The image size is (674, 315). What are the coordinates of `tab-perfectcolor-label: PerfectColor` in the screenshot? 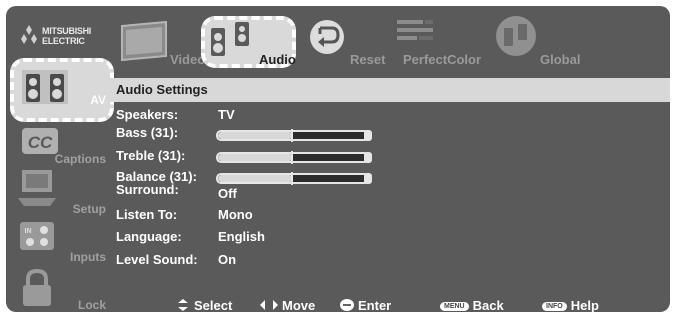 It's located at (442, 59).